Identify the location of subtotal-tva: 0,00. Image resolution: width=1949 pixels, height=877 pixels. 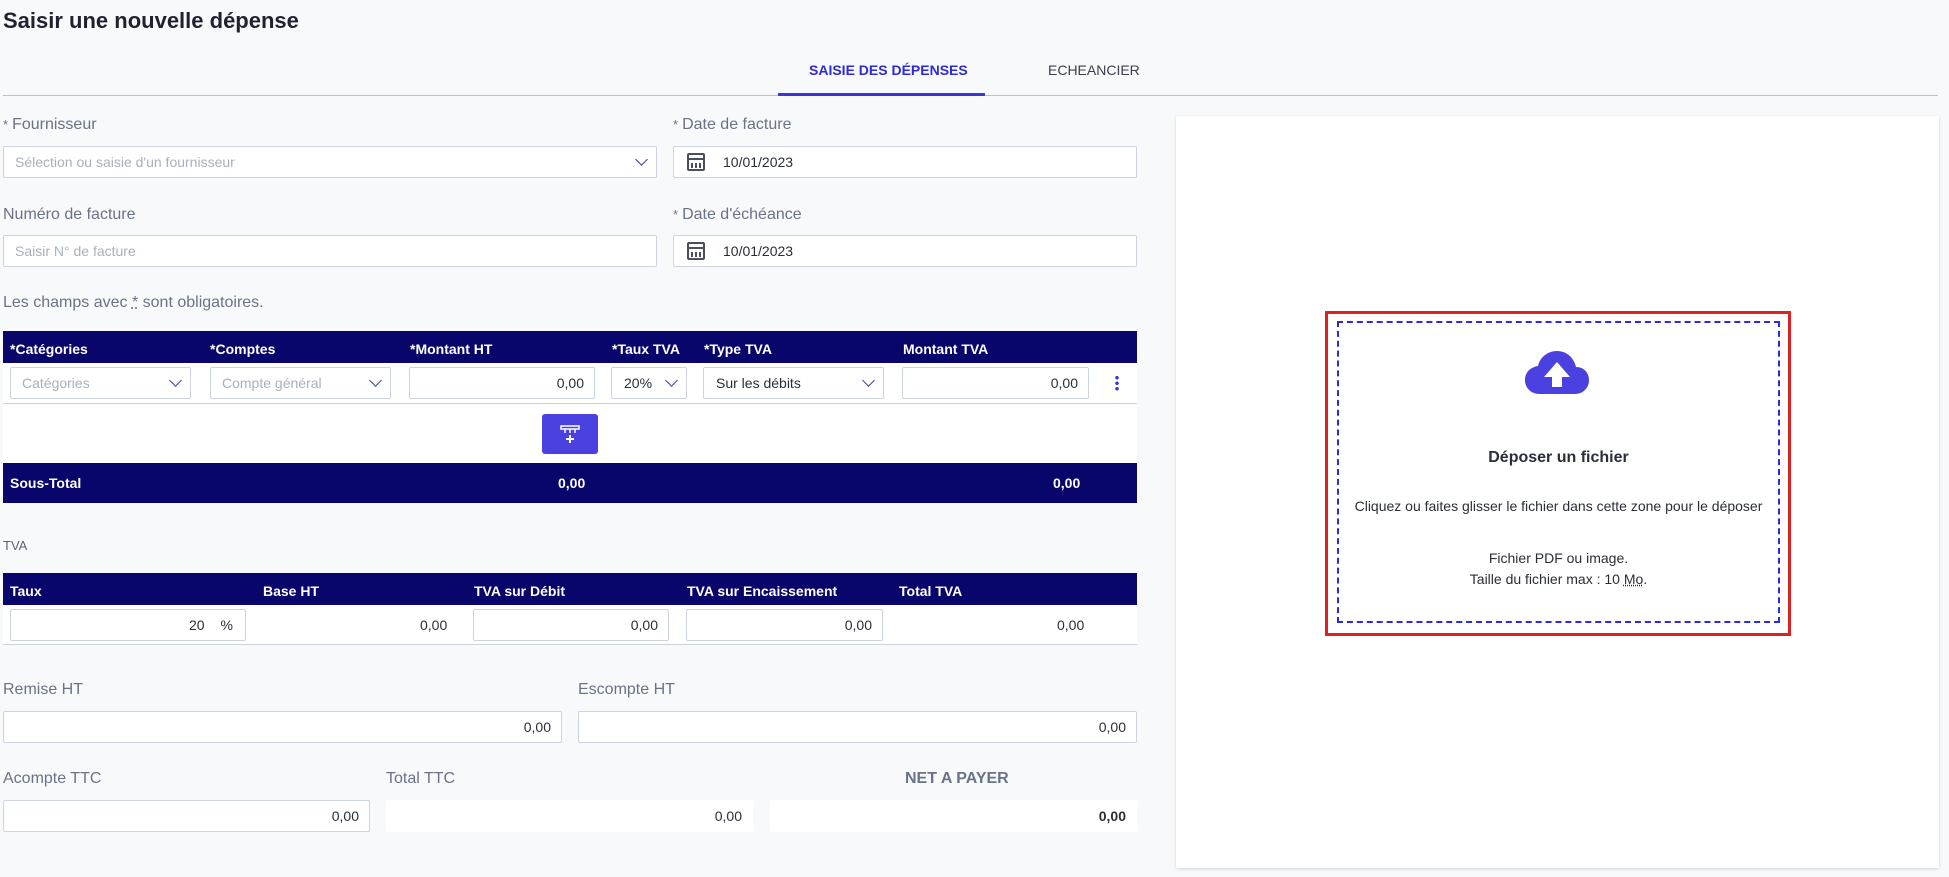
(1067, 483).